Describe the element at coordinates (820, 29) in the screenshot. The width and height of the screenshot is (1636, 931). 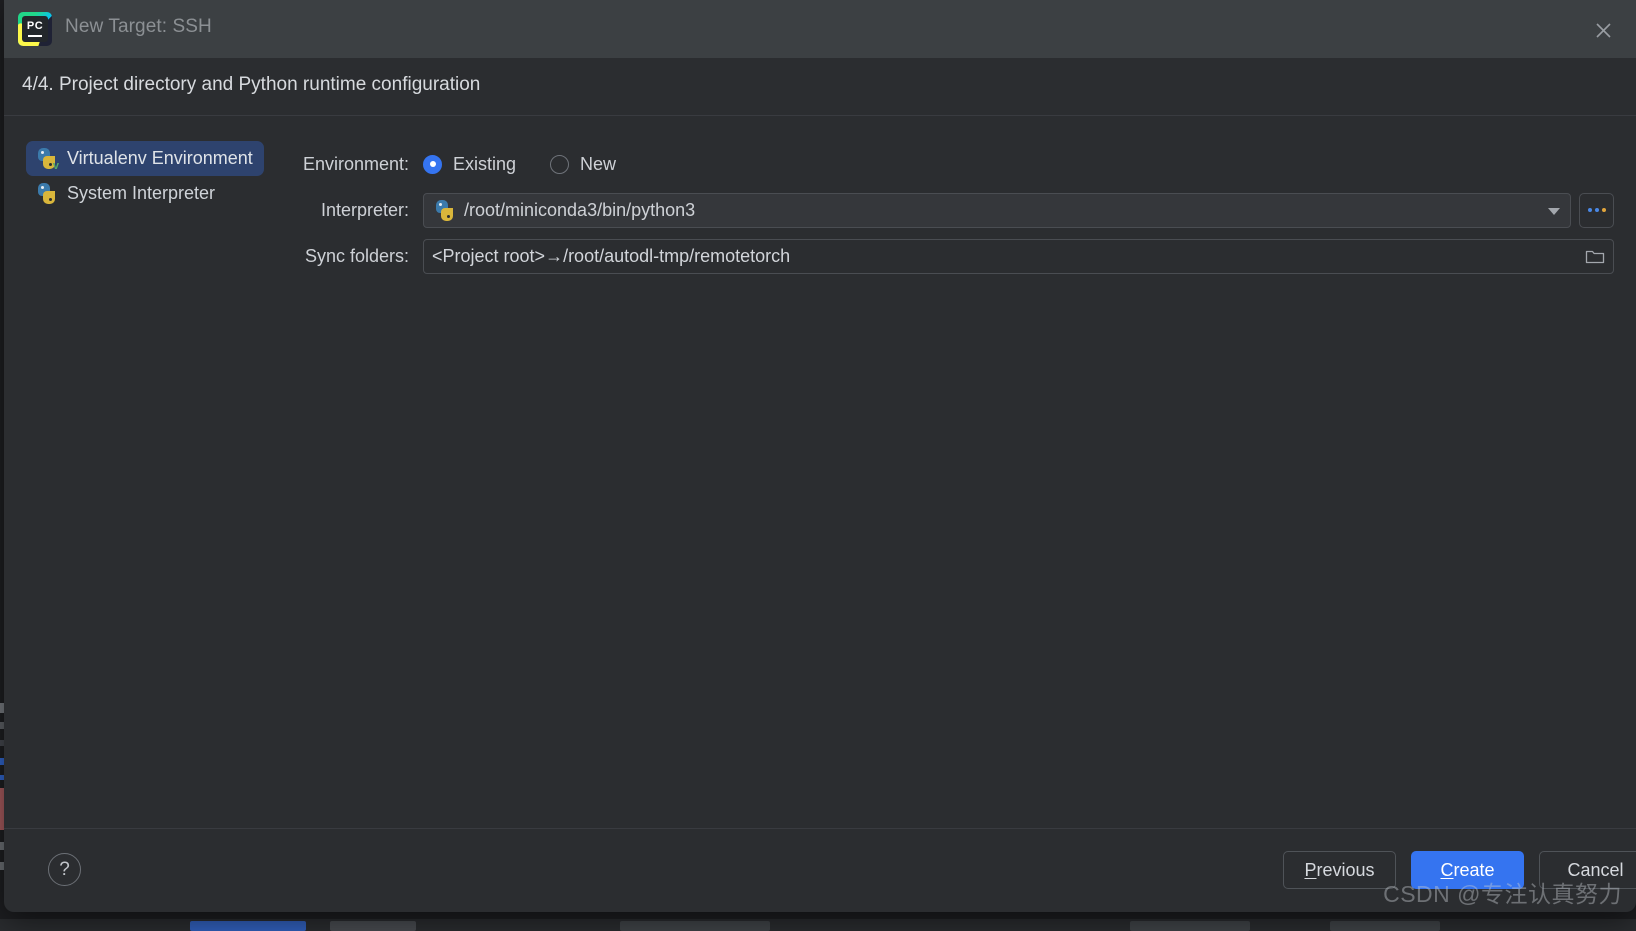
I see `dialog-titlebar: PC New Target: SSH` at that location.